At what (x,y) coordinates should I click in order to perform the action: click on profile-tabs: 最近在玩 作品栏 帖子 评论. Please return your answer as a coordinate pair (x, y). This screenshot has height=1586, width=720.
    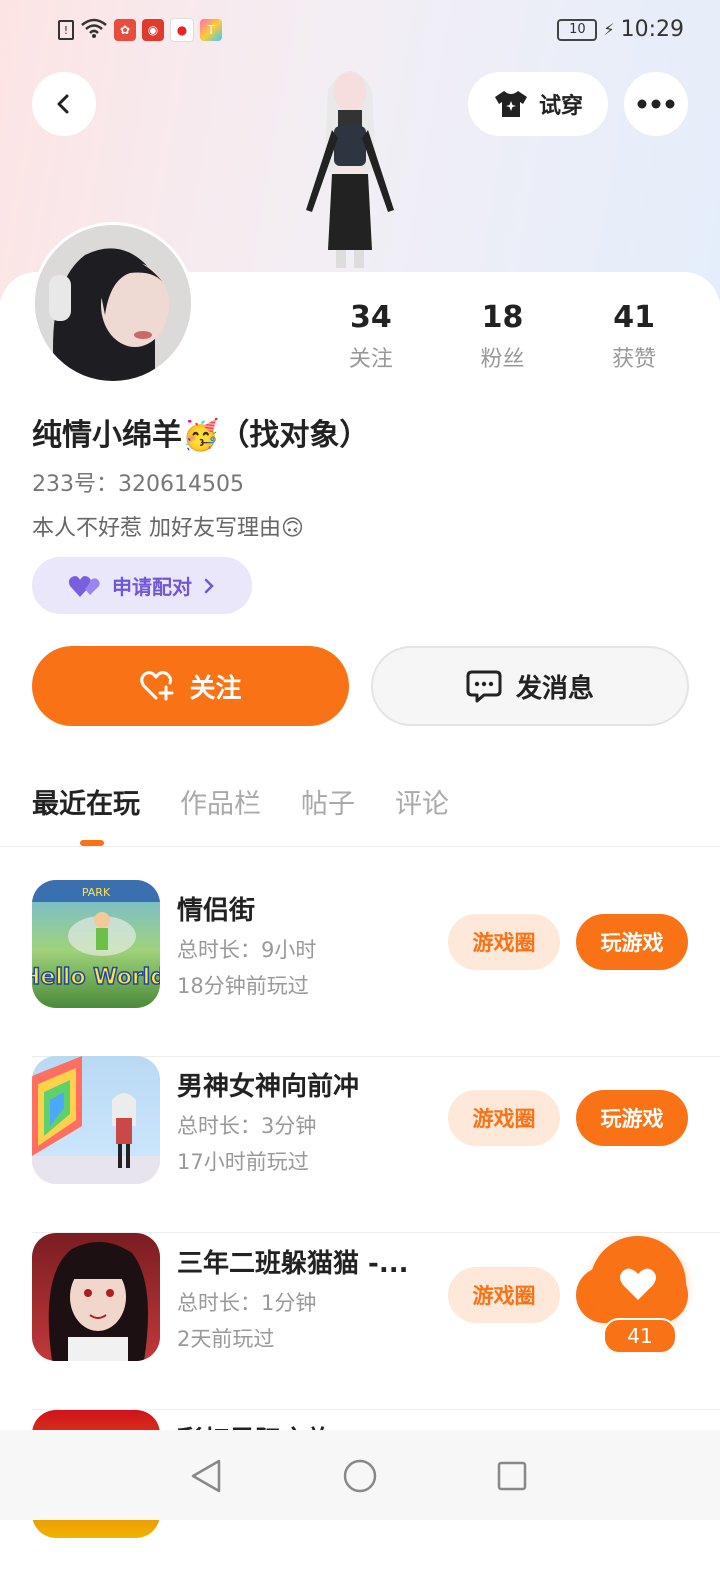
    Looking at the image, I should click on (240, 801).